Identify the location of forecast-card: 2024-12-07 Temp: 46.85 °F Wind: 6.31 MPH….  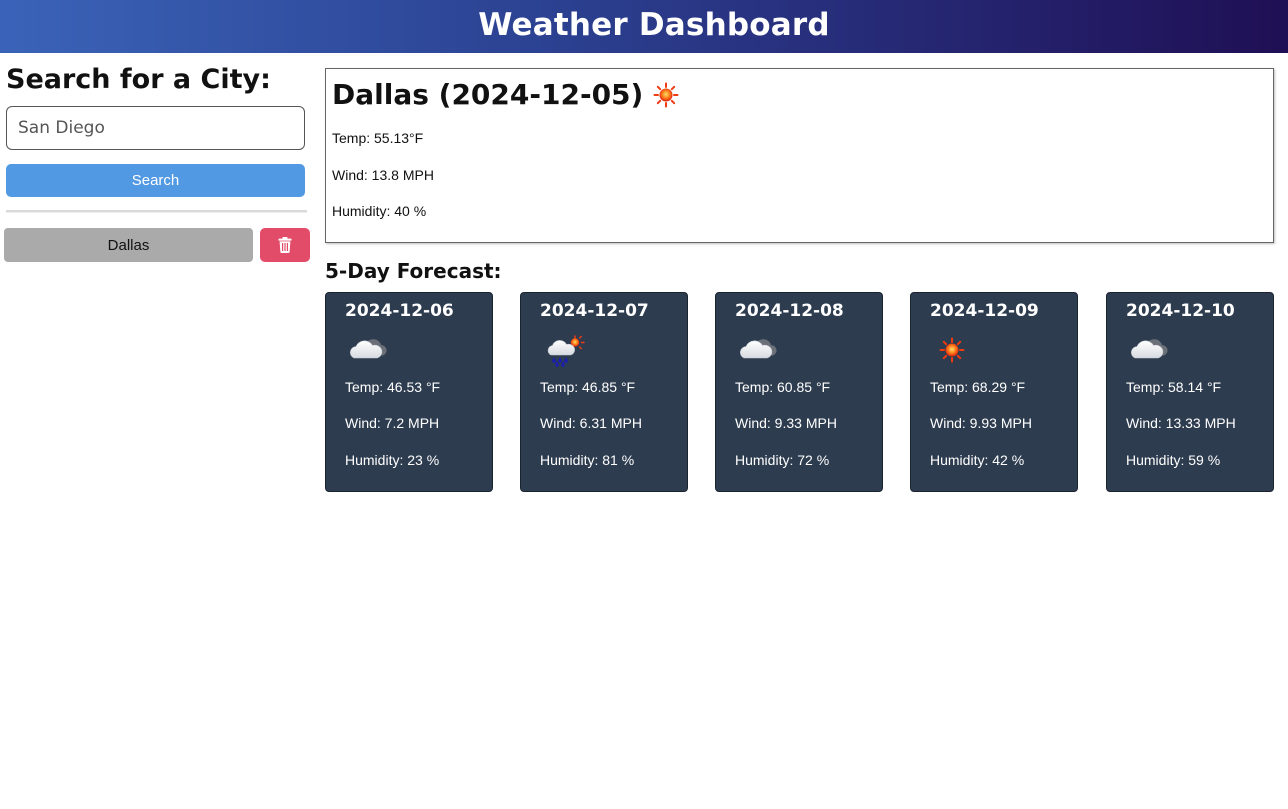
(604, 392).